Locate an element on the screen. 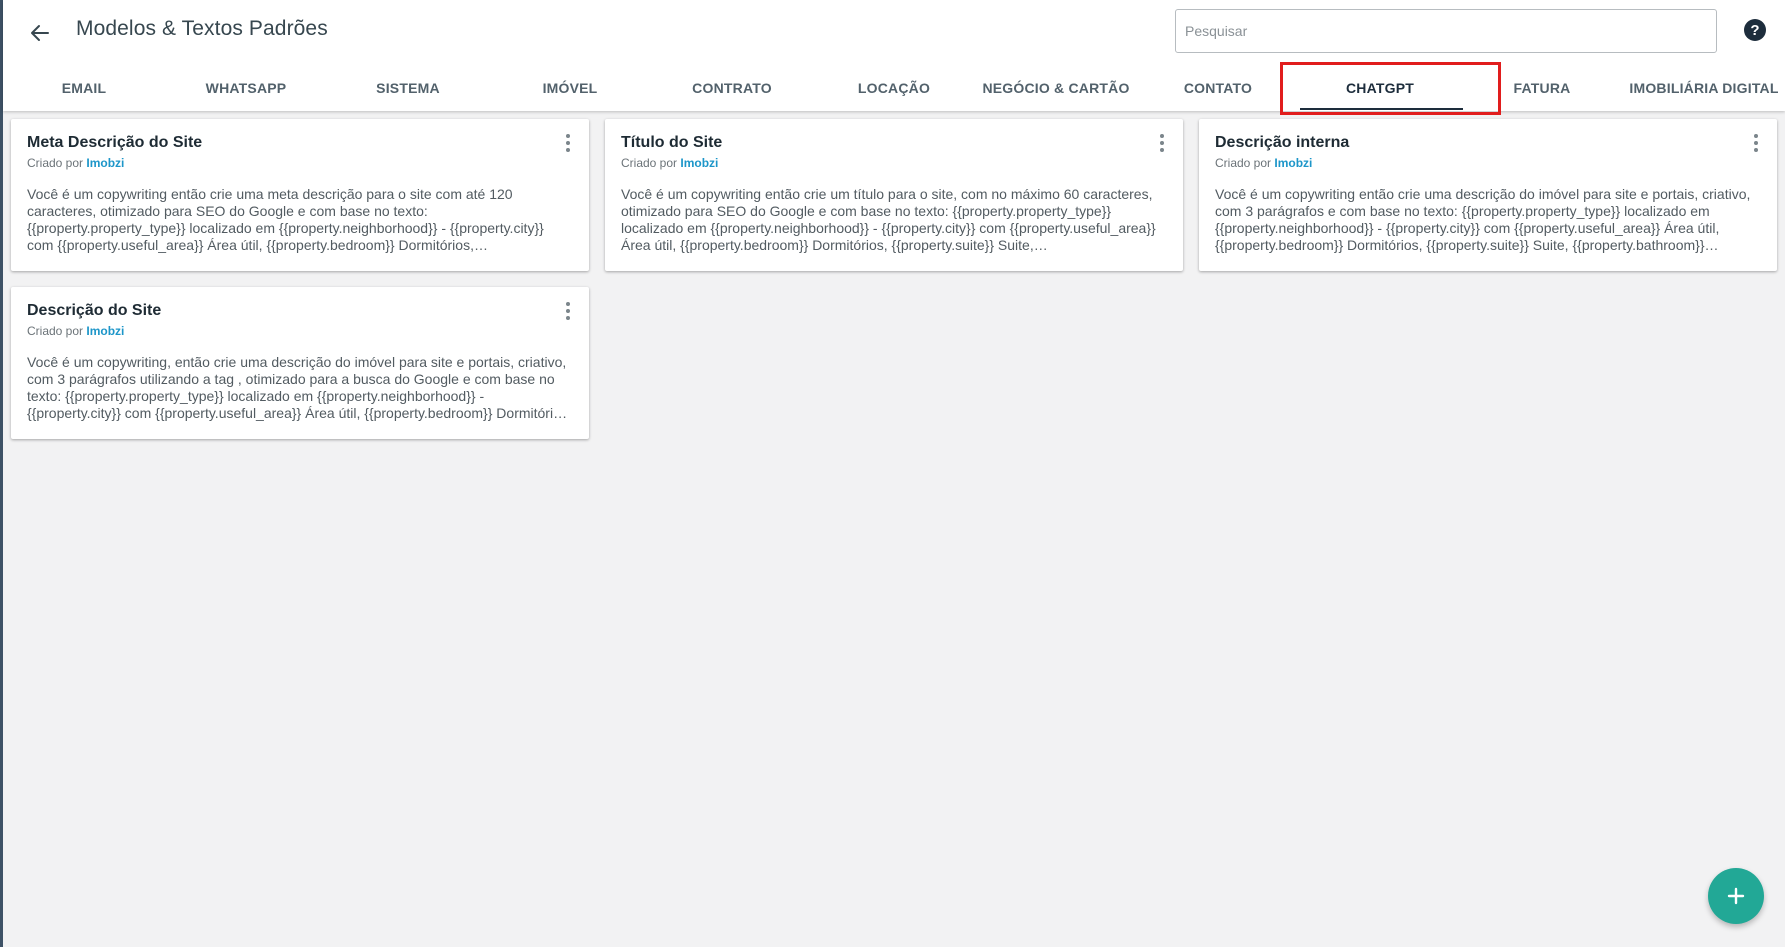 The image size is (1785, 947). back-button is located at coordinates (40, 33).